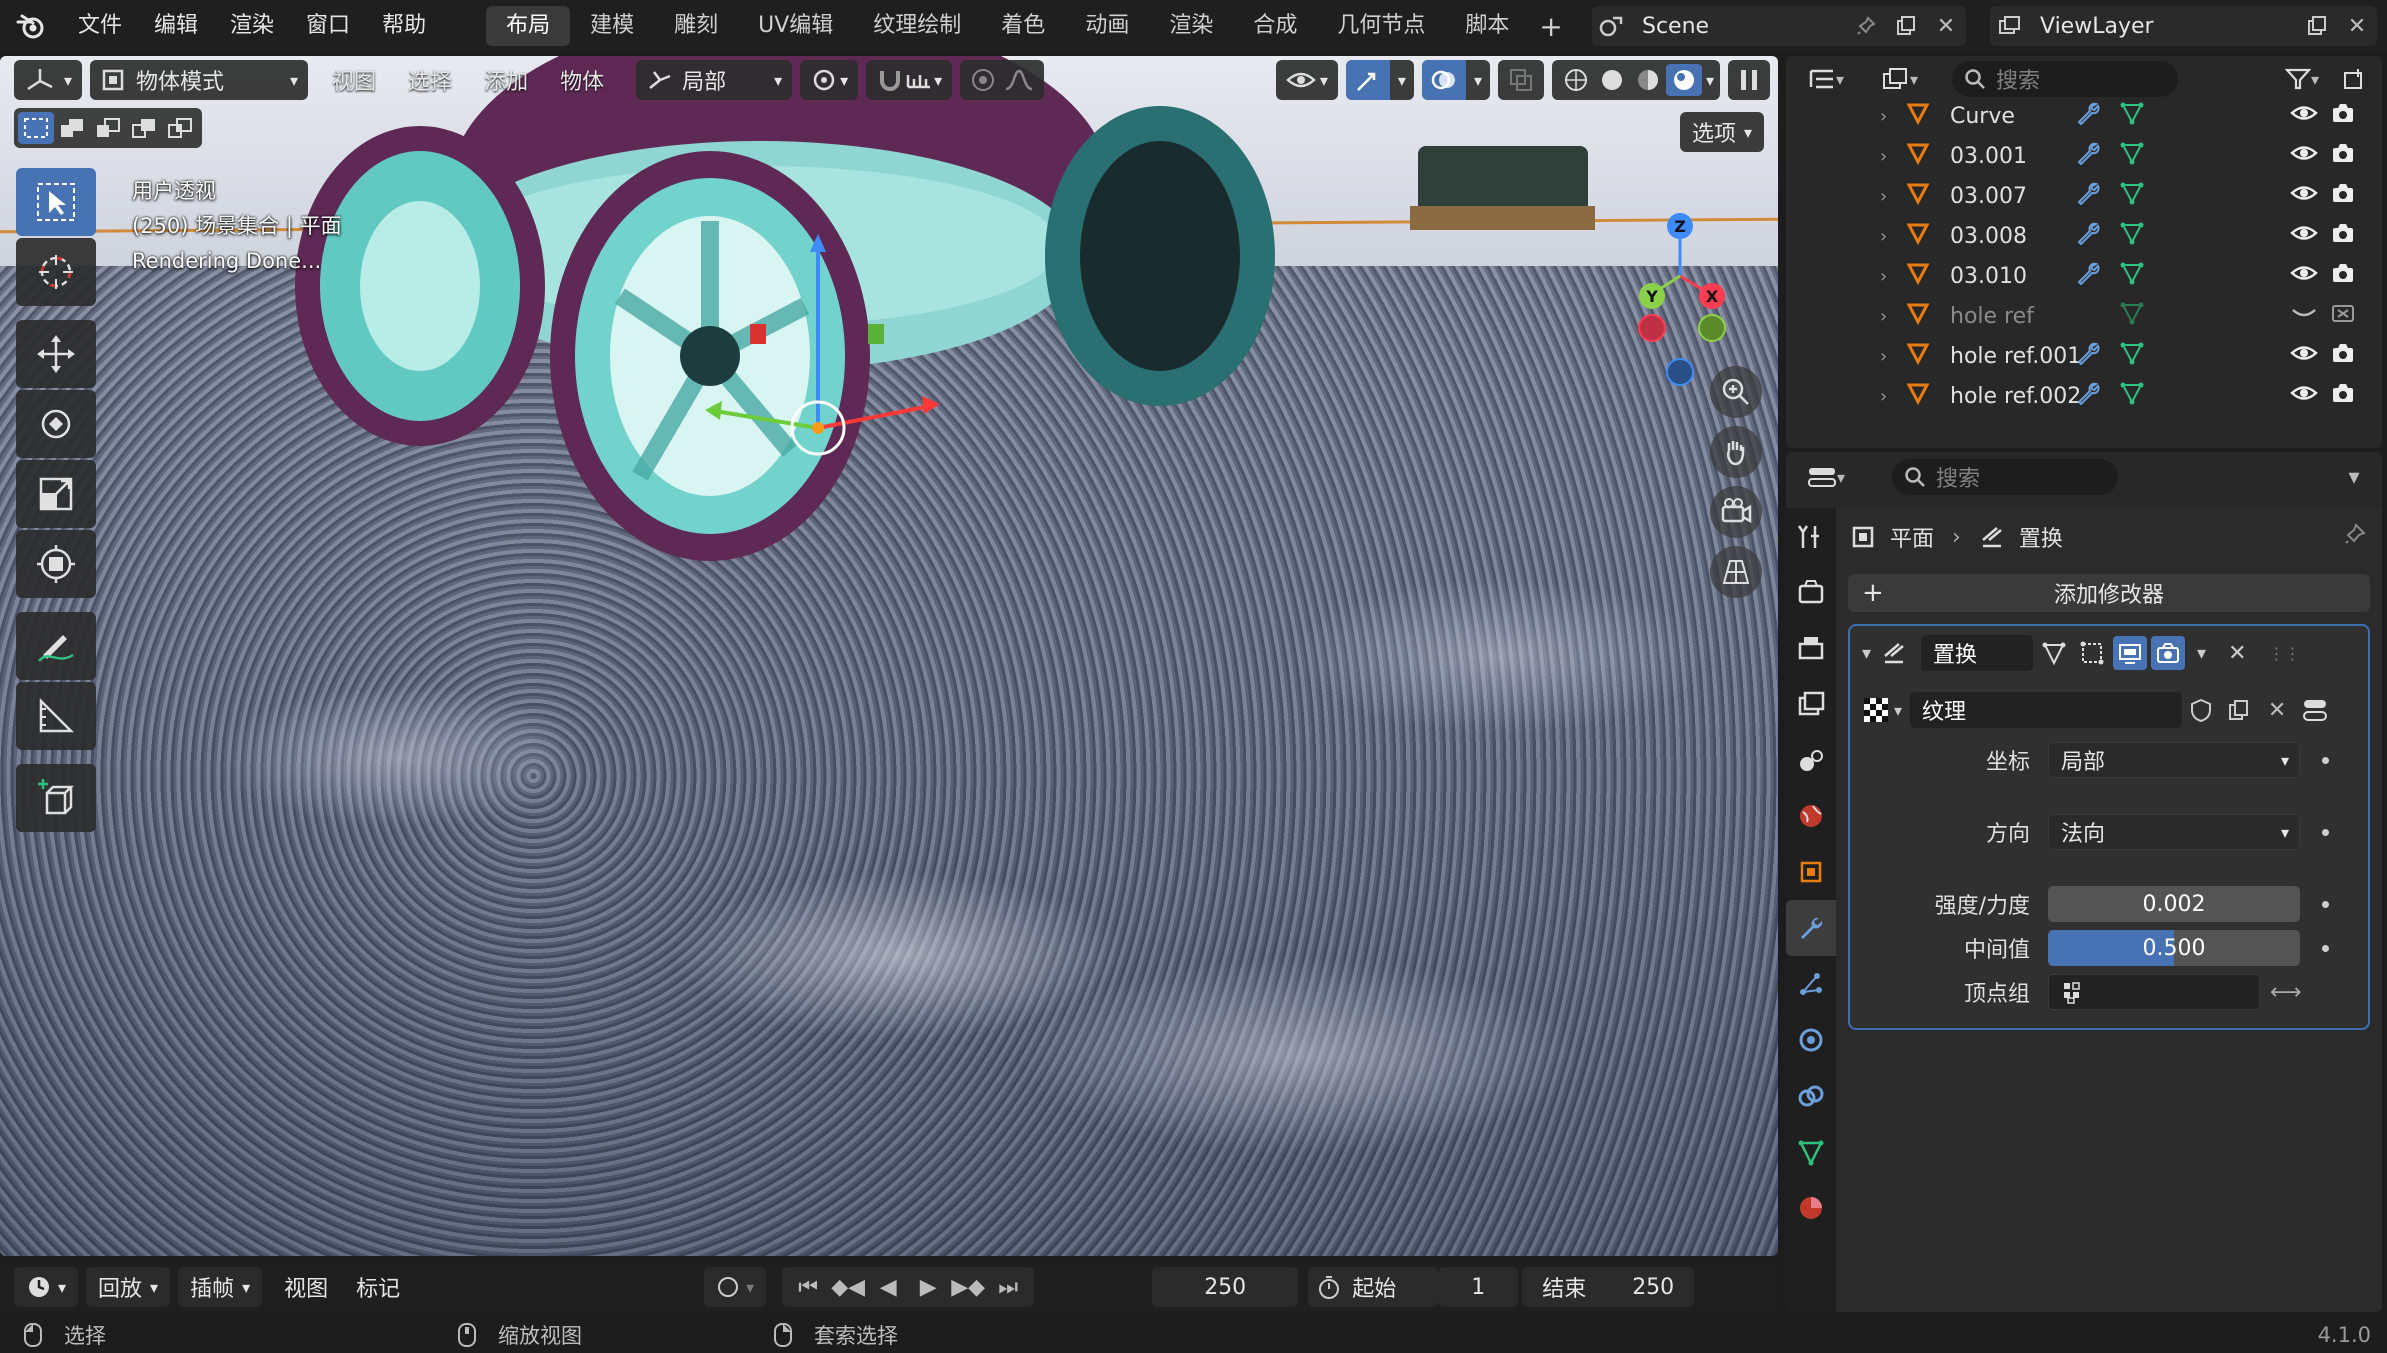 The image size is (2387, 1353). I want to click on select-subtract-icon, so click(108, 128).